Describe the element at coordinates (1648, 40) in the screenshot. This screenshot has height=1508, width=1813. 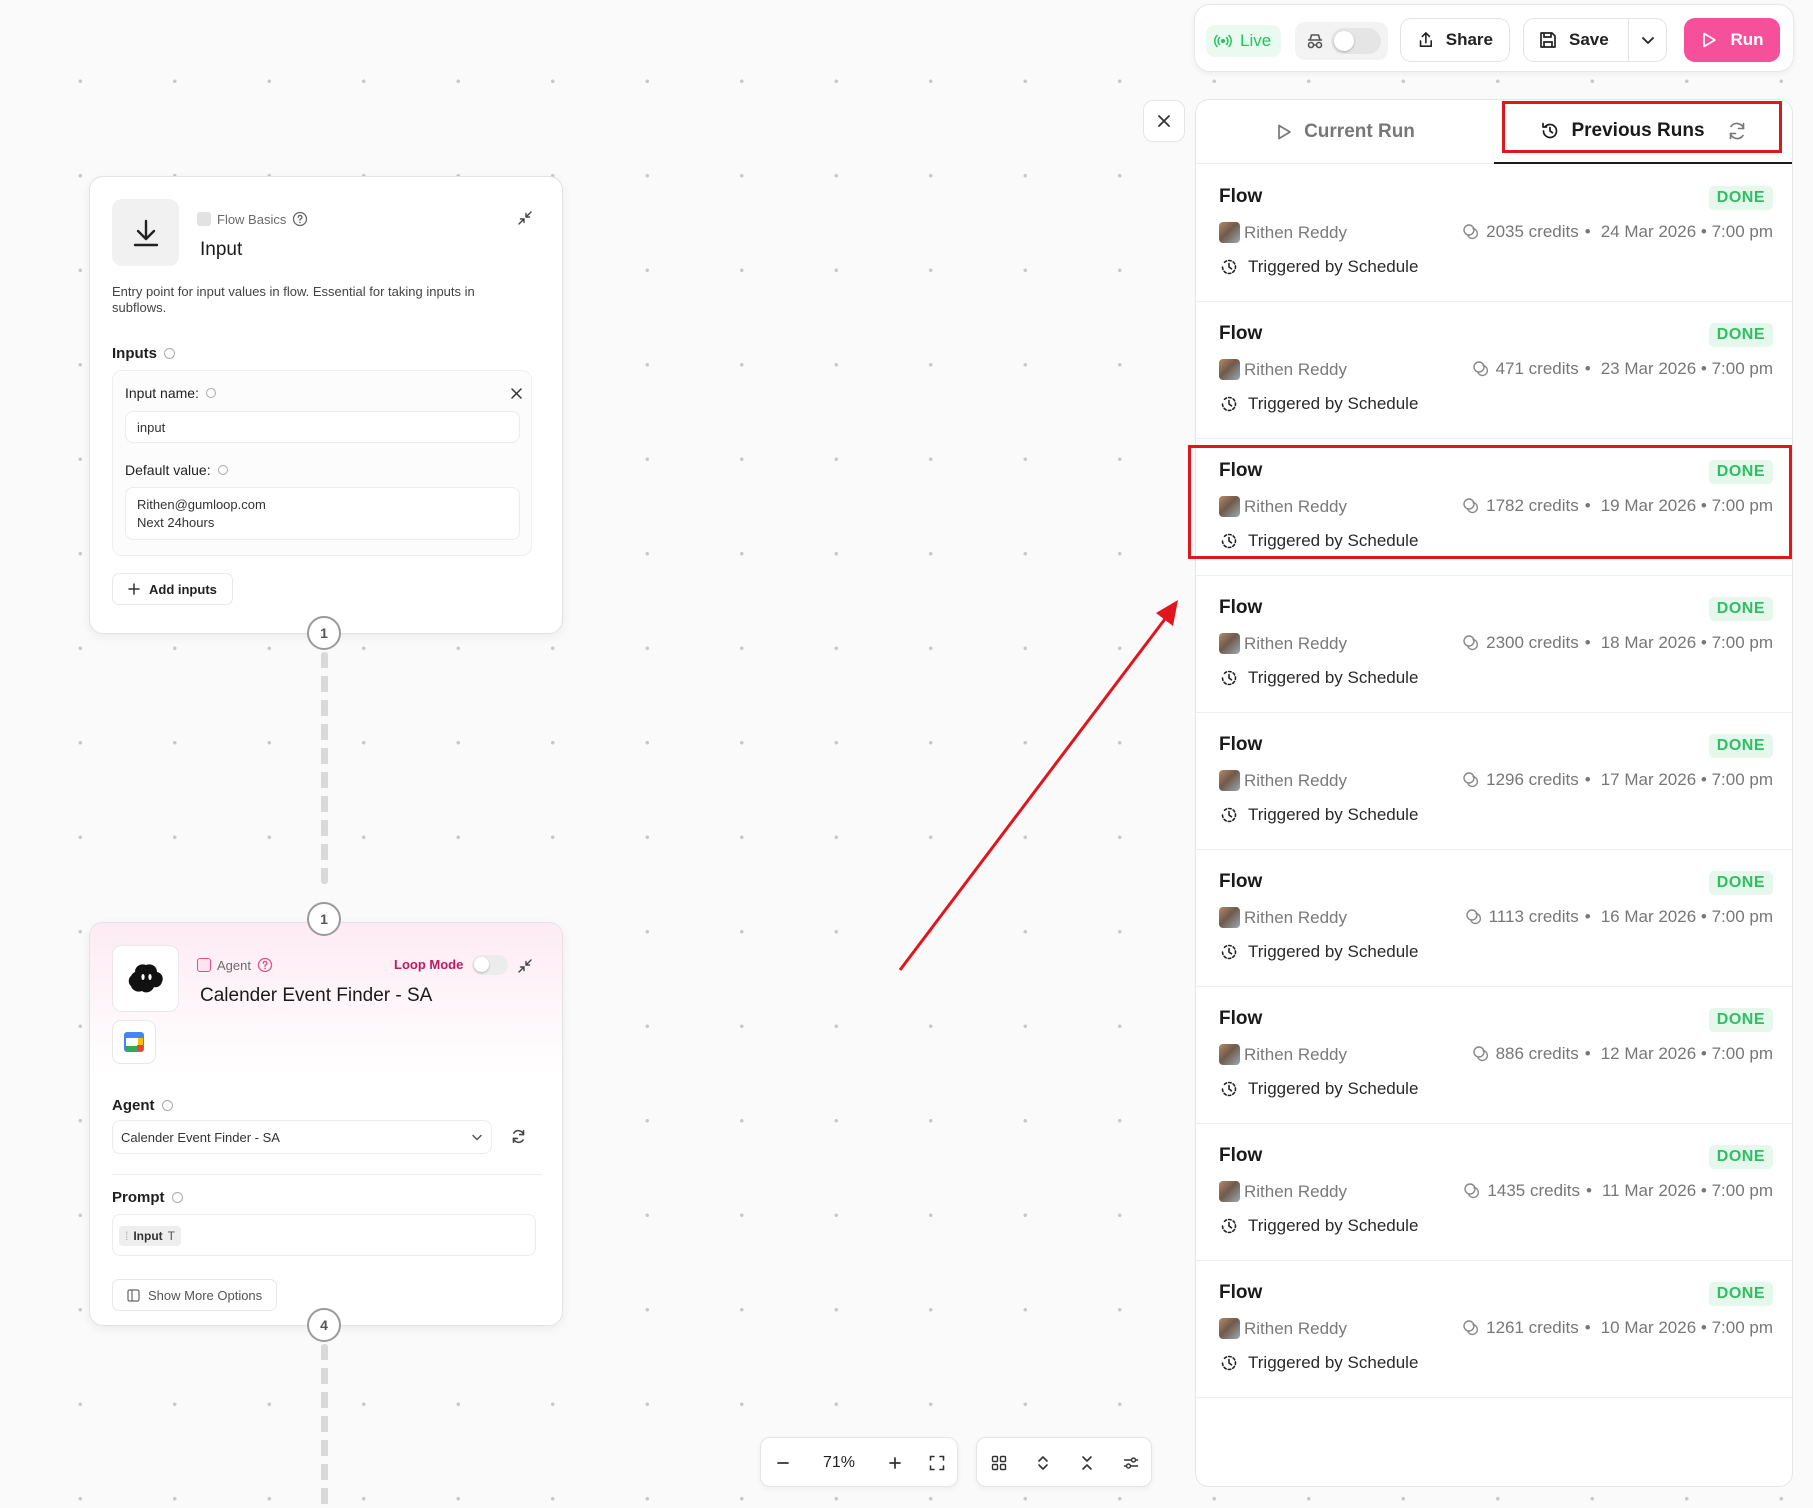
I see `save-options-dropdown` at that location.